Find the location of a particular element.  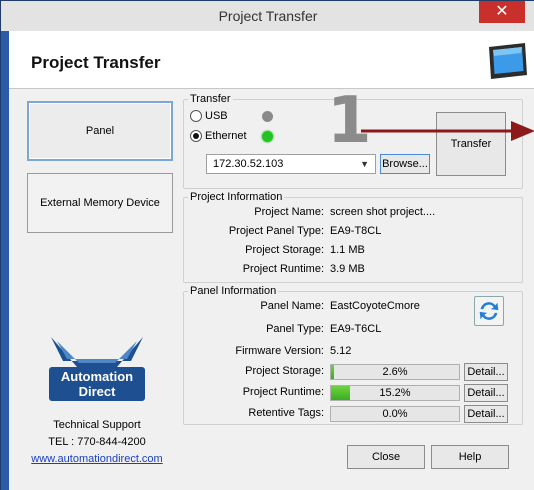

project-name-key: Project Name: is located at coordinates (289, 212).